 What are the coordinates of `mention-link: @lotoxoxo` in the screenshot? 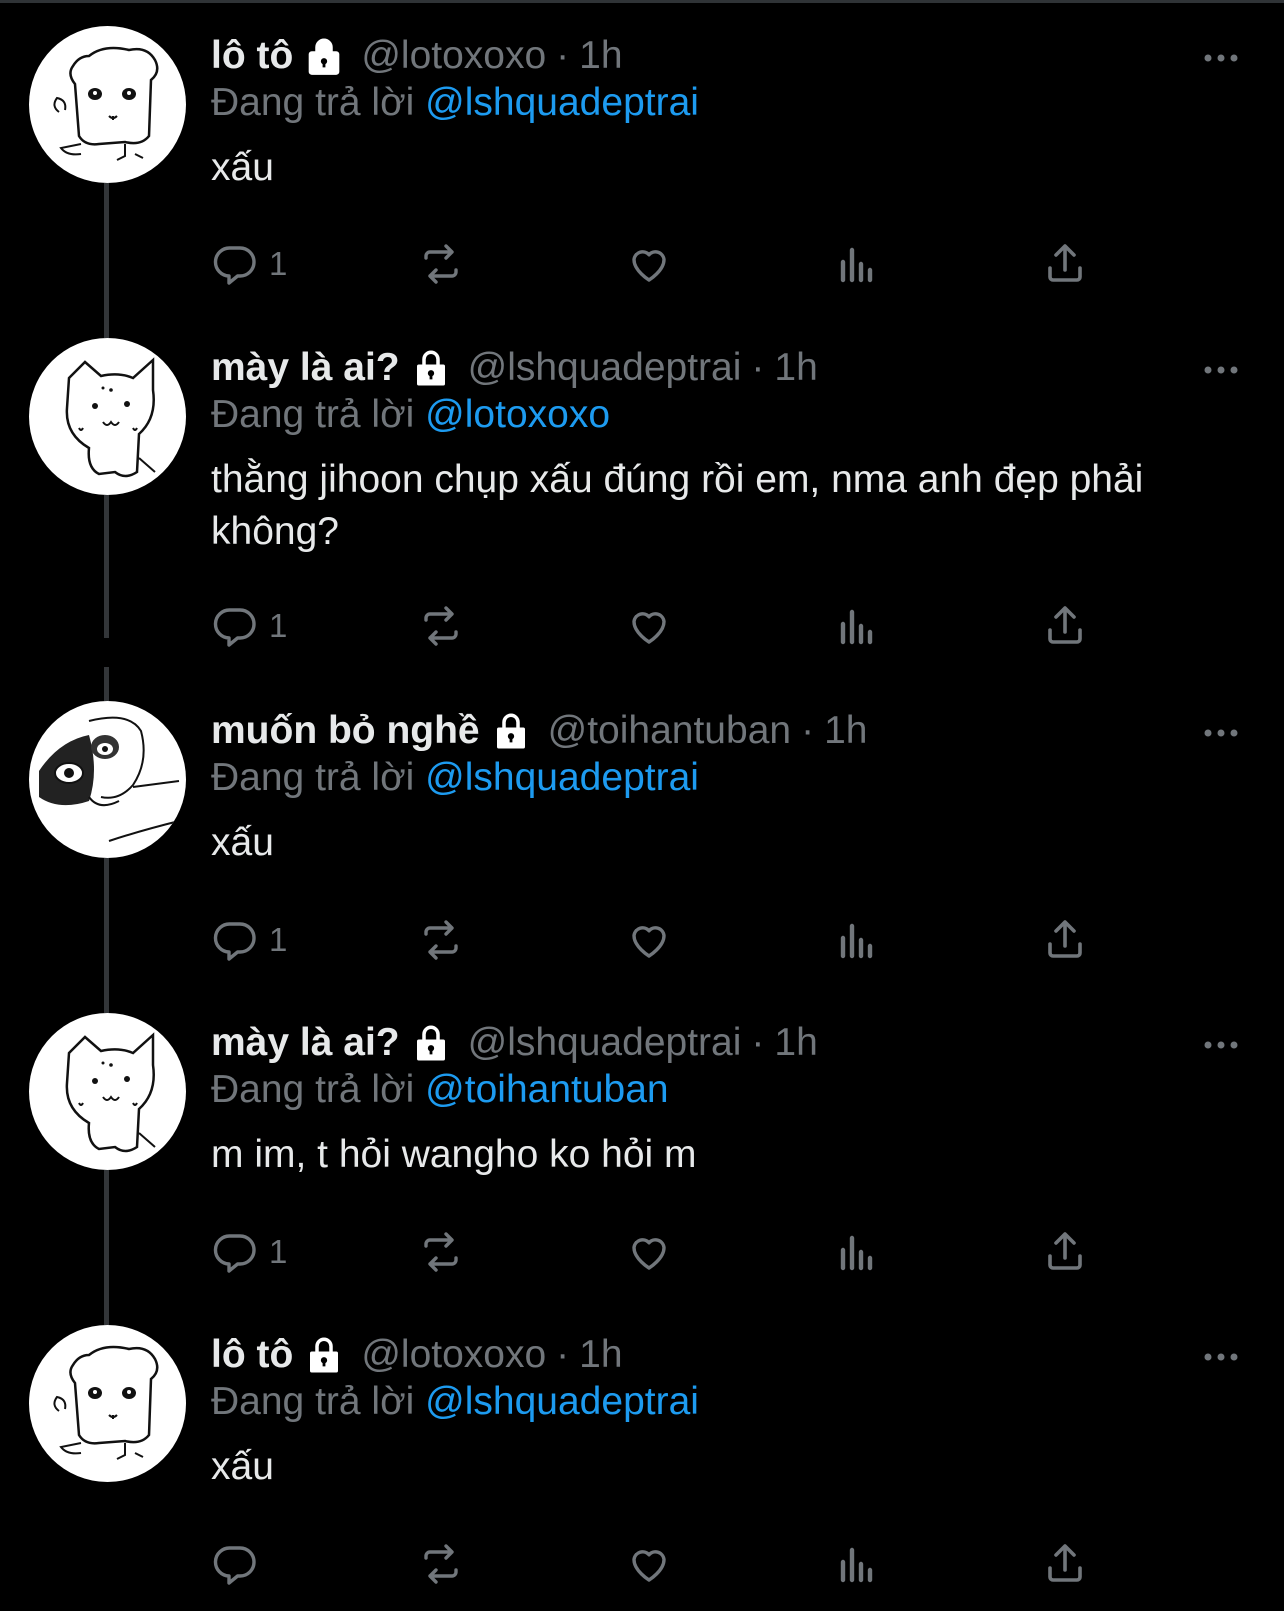 It's located at (517, 414).